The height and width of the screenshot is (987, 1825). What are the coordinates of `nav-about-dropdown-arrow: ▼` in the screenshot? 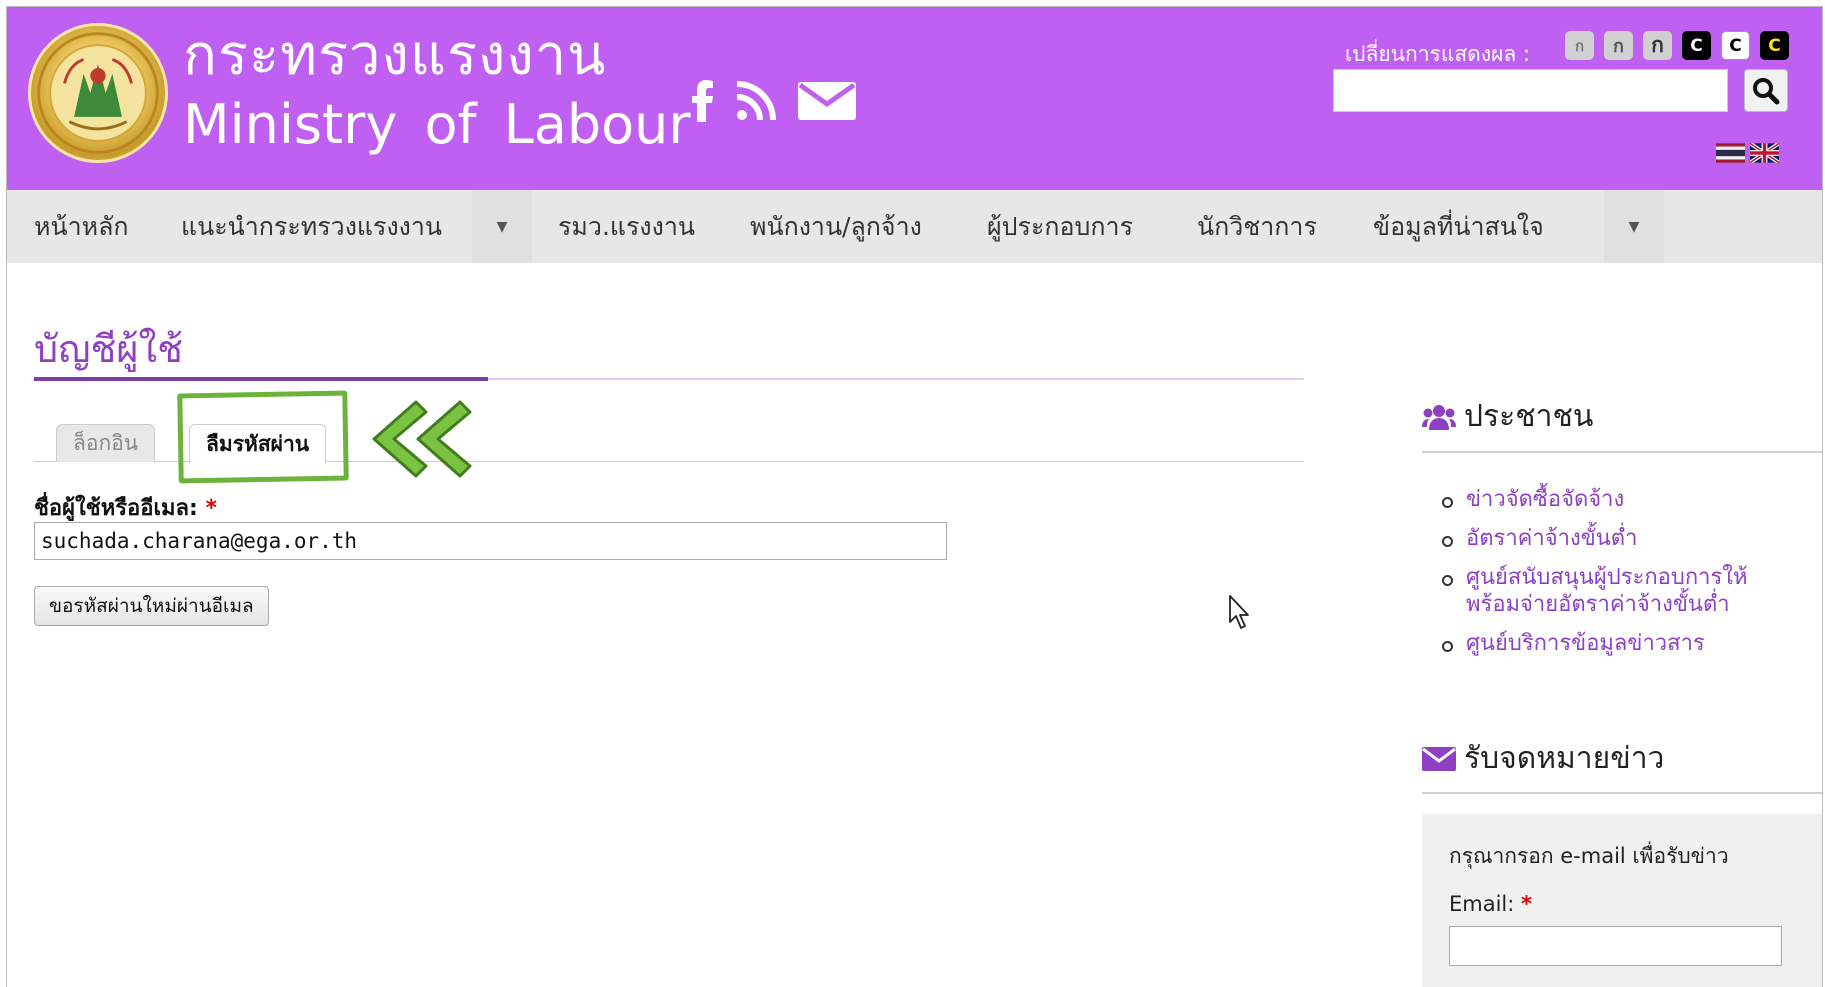 It's located at (502, 226).